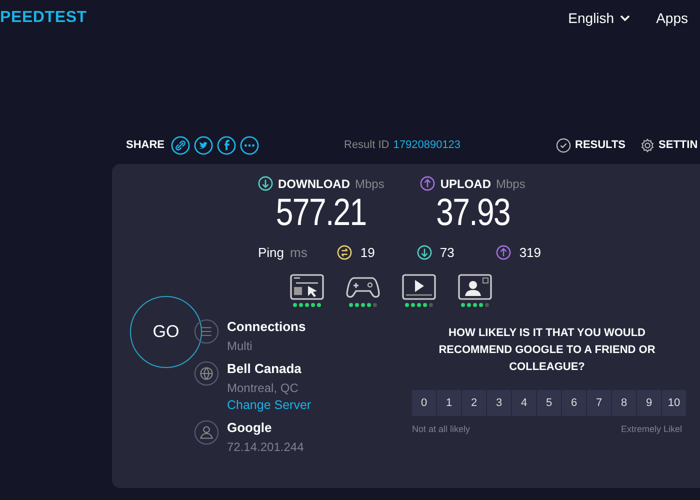 Image resolution: width=700 pixels, height=500 pixels. I want to click on rating-option: 0, so click(424, 403).